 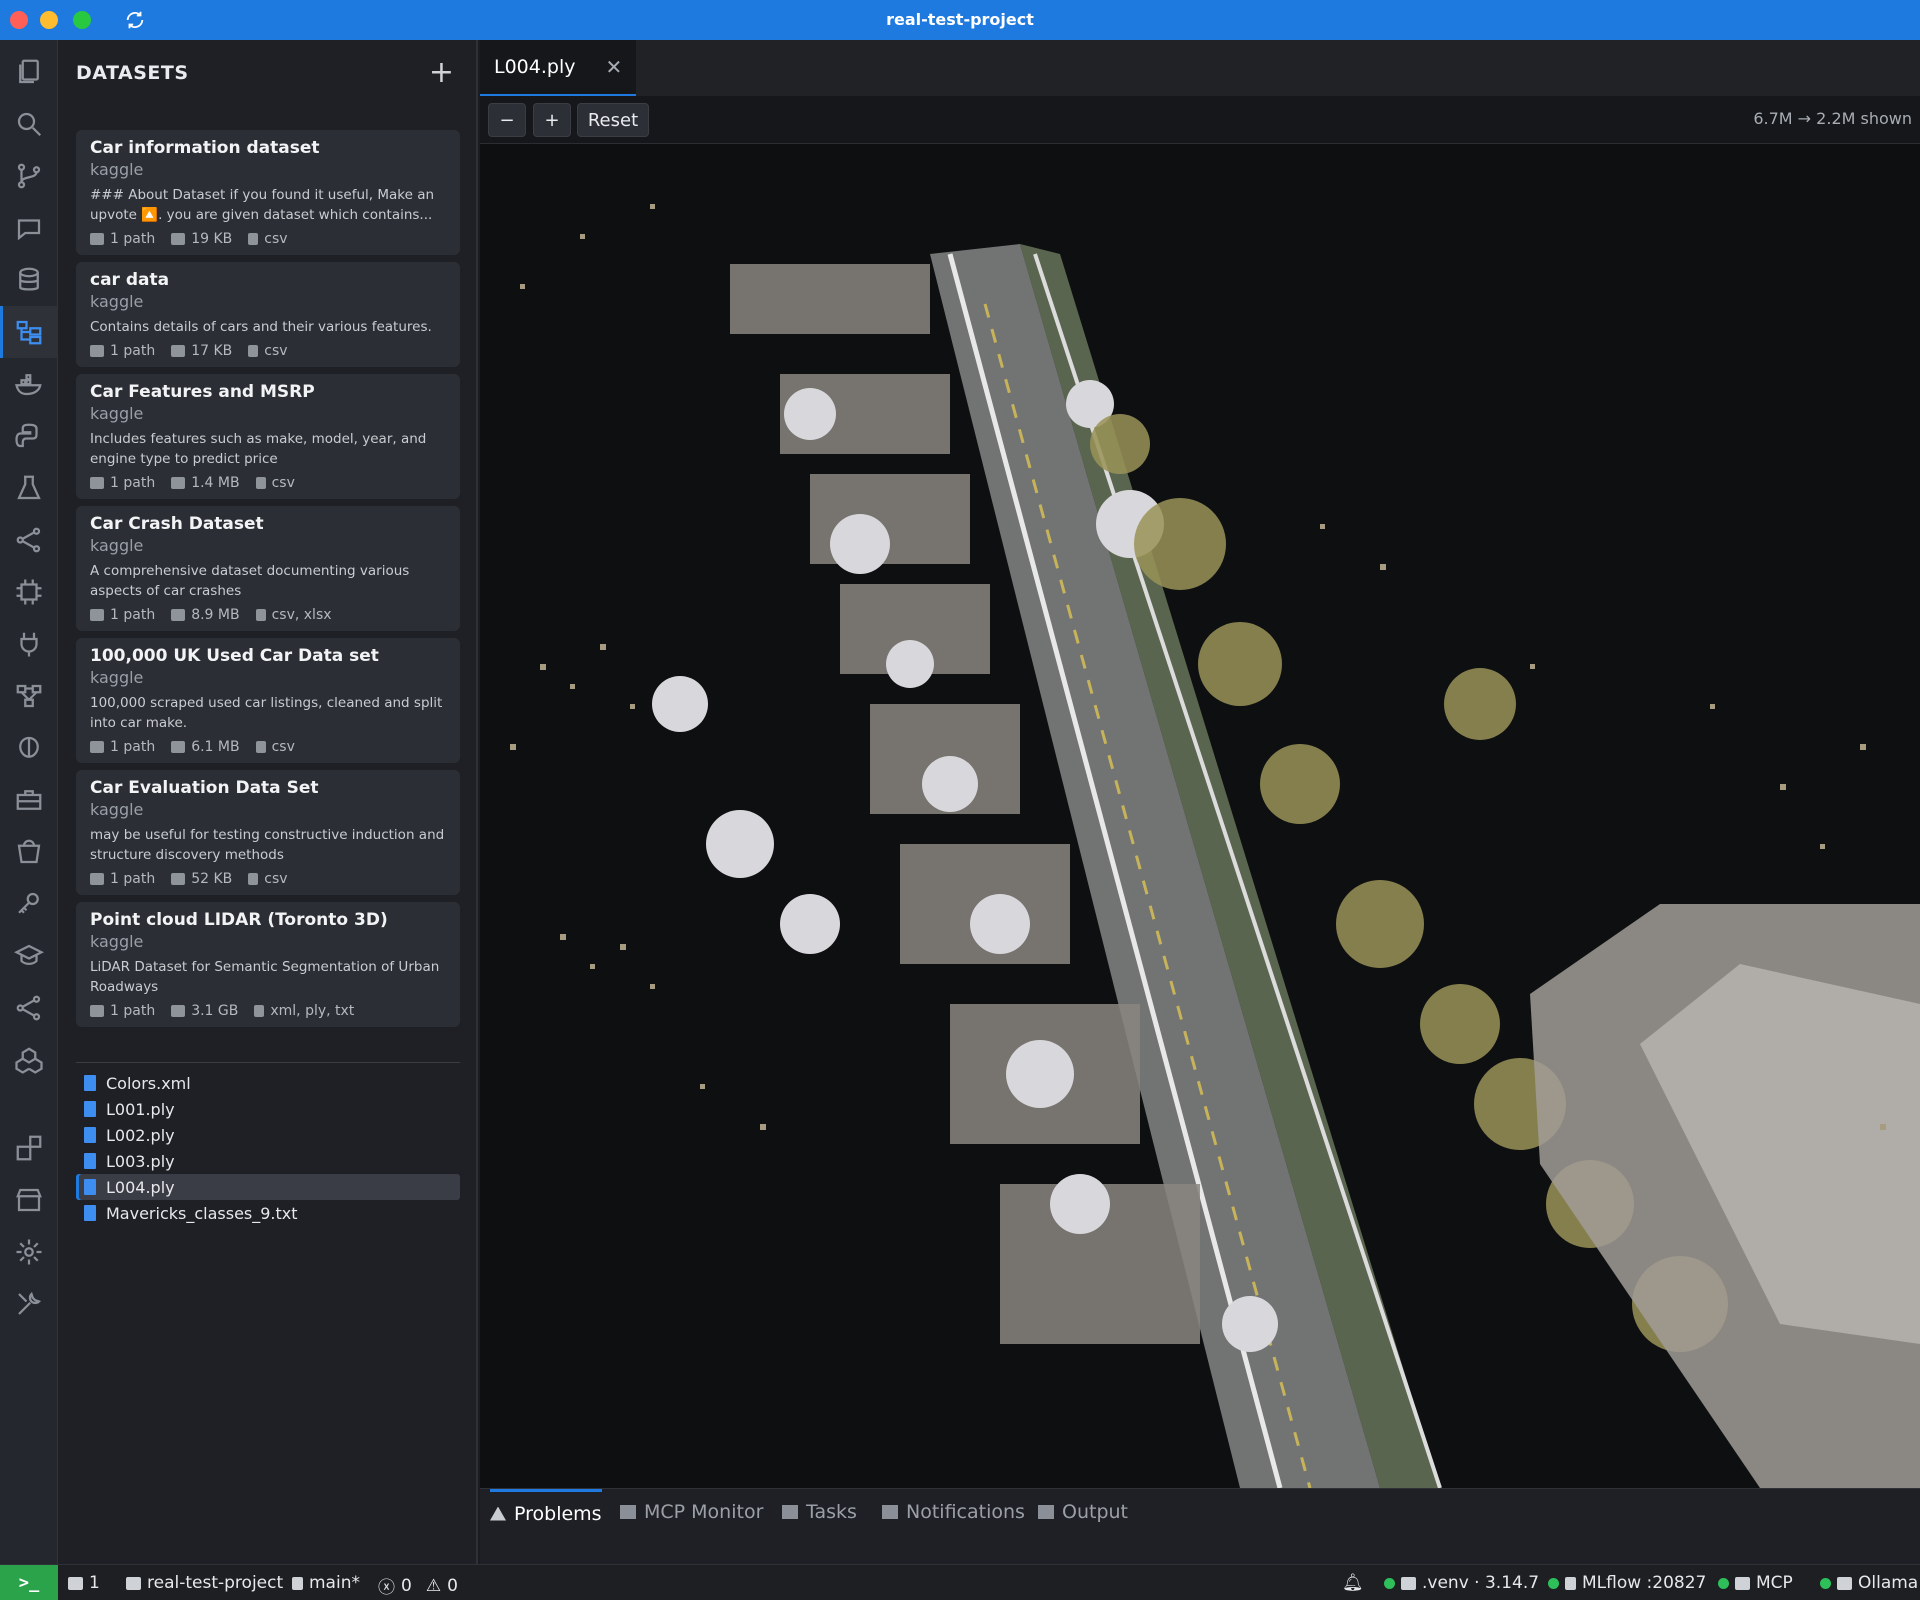 What do you see at coordinates (507, 120) in the screenshot?
I see `zoom-out-button: −` at bounding box center [507, 120].